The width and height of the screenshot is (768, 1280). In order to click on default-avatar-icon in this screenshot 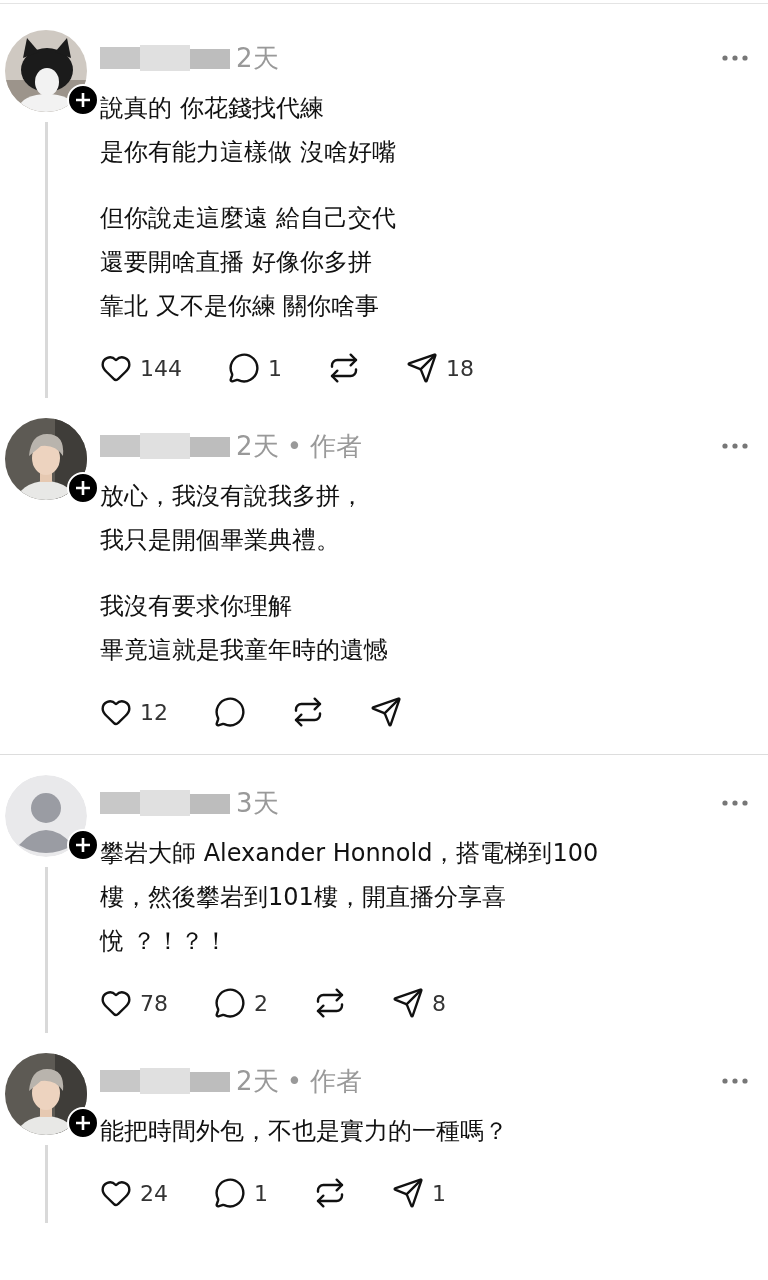, I will do `click(46, 816)`.